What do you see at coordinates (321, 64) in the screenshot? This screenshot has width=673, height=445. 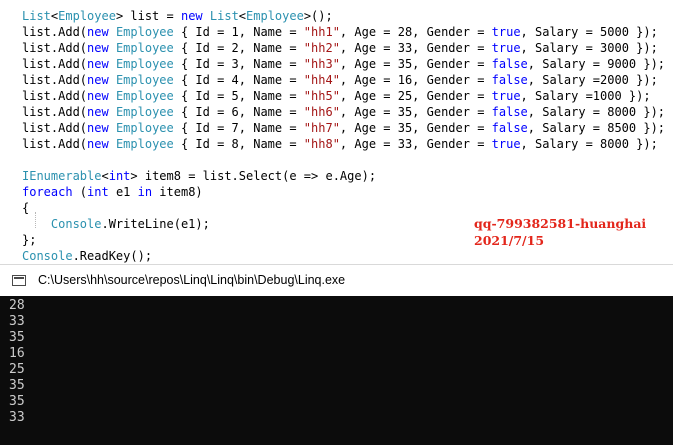 I see `code-token: "hh3"` at bounding box center [321, 64].